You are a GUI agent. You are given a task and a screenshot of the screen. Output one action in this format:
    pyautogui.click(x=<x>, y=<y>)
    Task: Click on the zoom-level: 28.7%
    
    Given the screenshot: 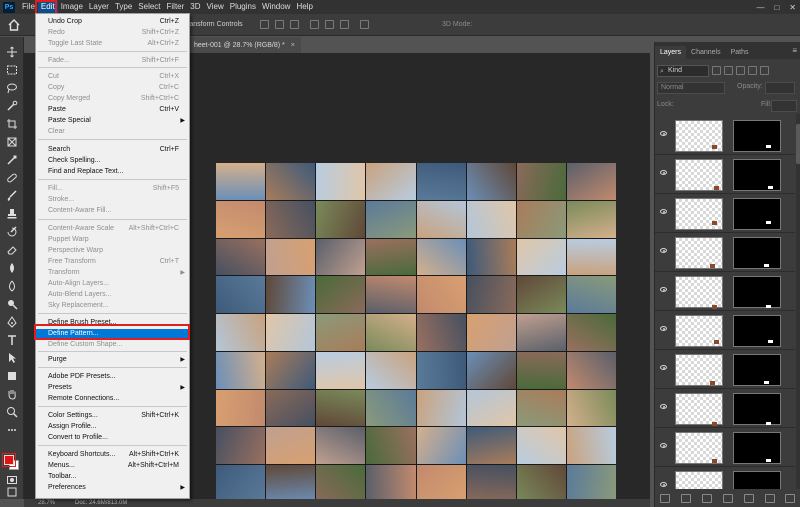 What is the action you would take?
    pyautogui.click(x=46, y=503)
    